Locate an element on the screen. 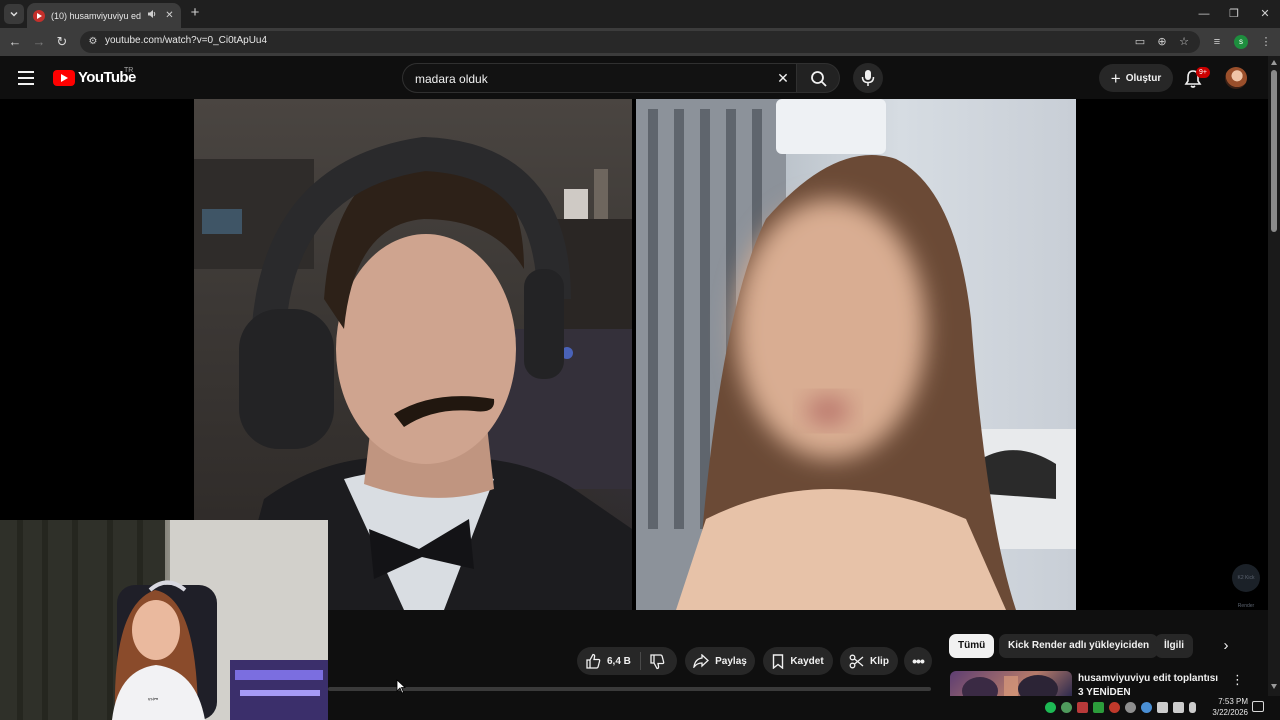  microphone-tray-icon is located at coordinates (1192, 707).